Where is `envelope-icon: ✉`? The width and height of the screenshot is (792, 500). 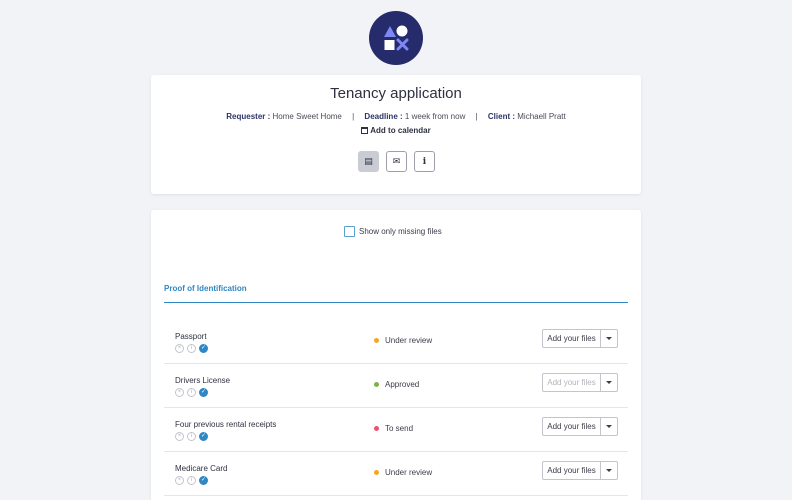 envelope-icon: ✉ is located at coordinates (396, 161).